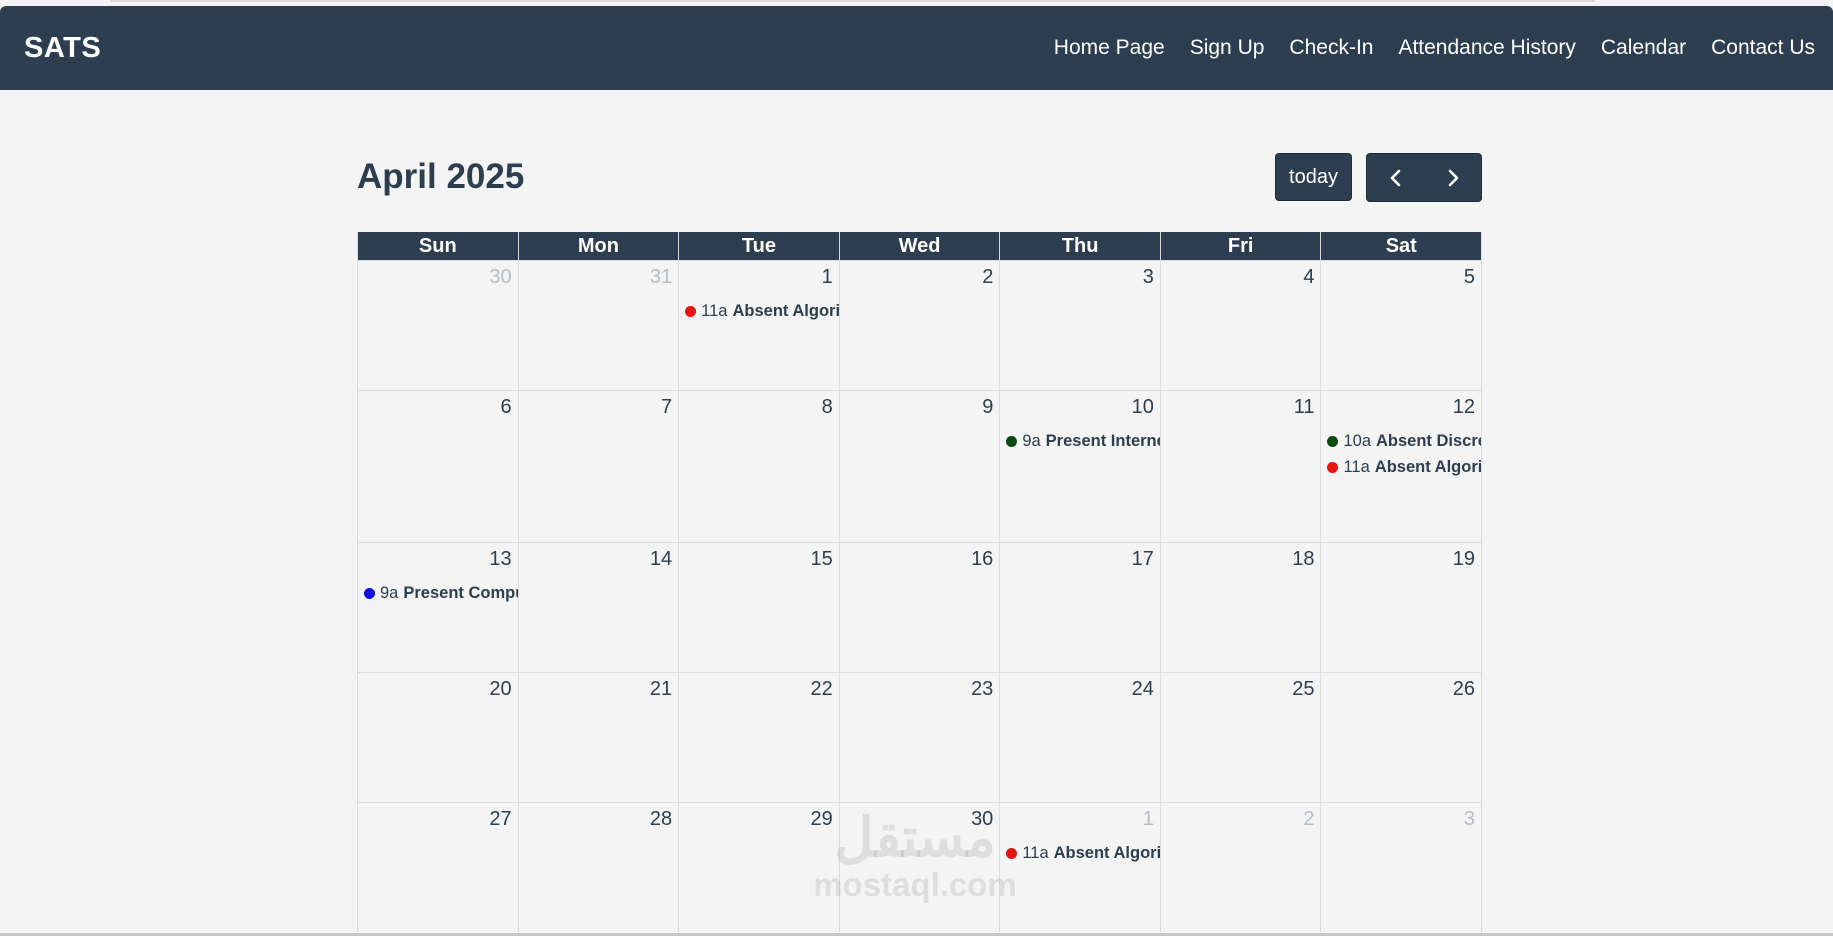  What do you see at coordinates (759, 607) in the screenshot?
I see `day-cell: 15` at bounding box center [759, 607].